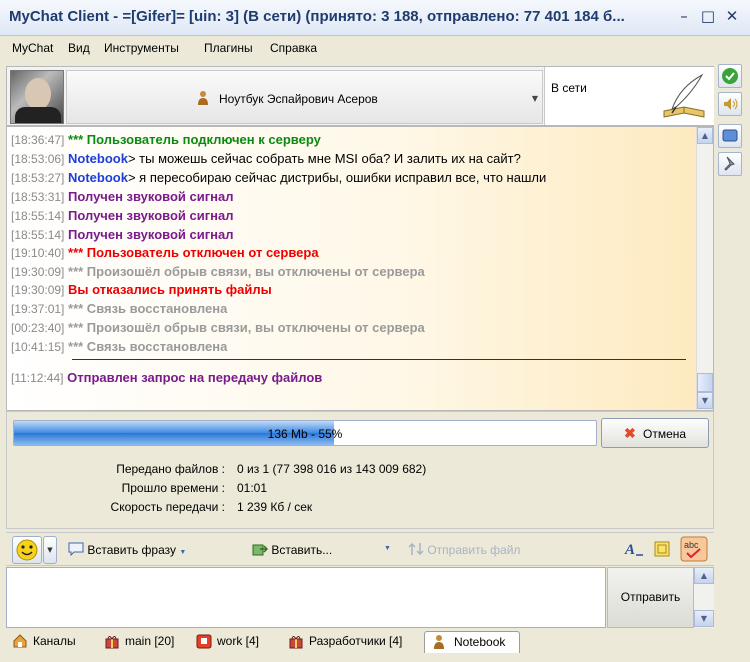 The width and height of the screenshot is (750, 662). I want to click on status-text: В сети, so click(569, 88).